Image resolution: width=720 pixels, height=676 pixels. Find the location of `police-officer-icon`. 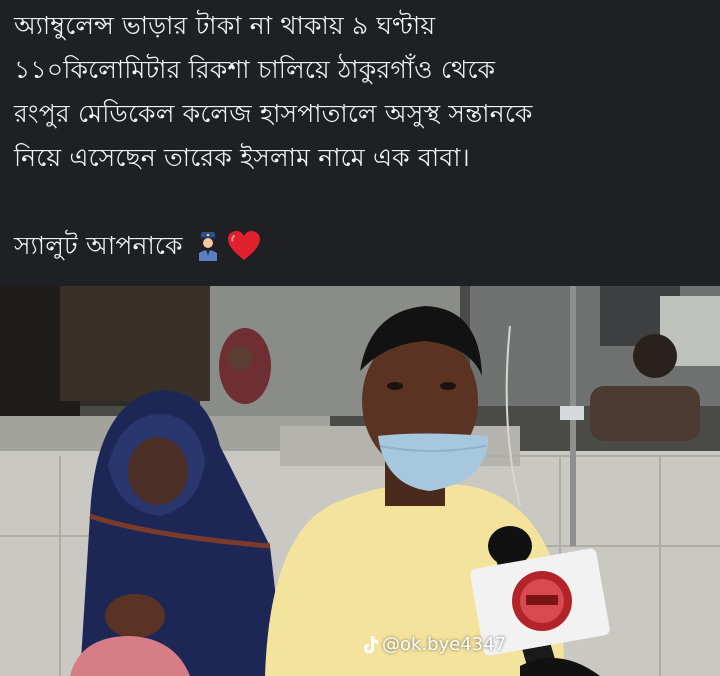

police-officer-icon is located at coordinates (208, 246).